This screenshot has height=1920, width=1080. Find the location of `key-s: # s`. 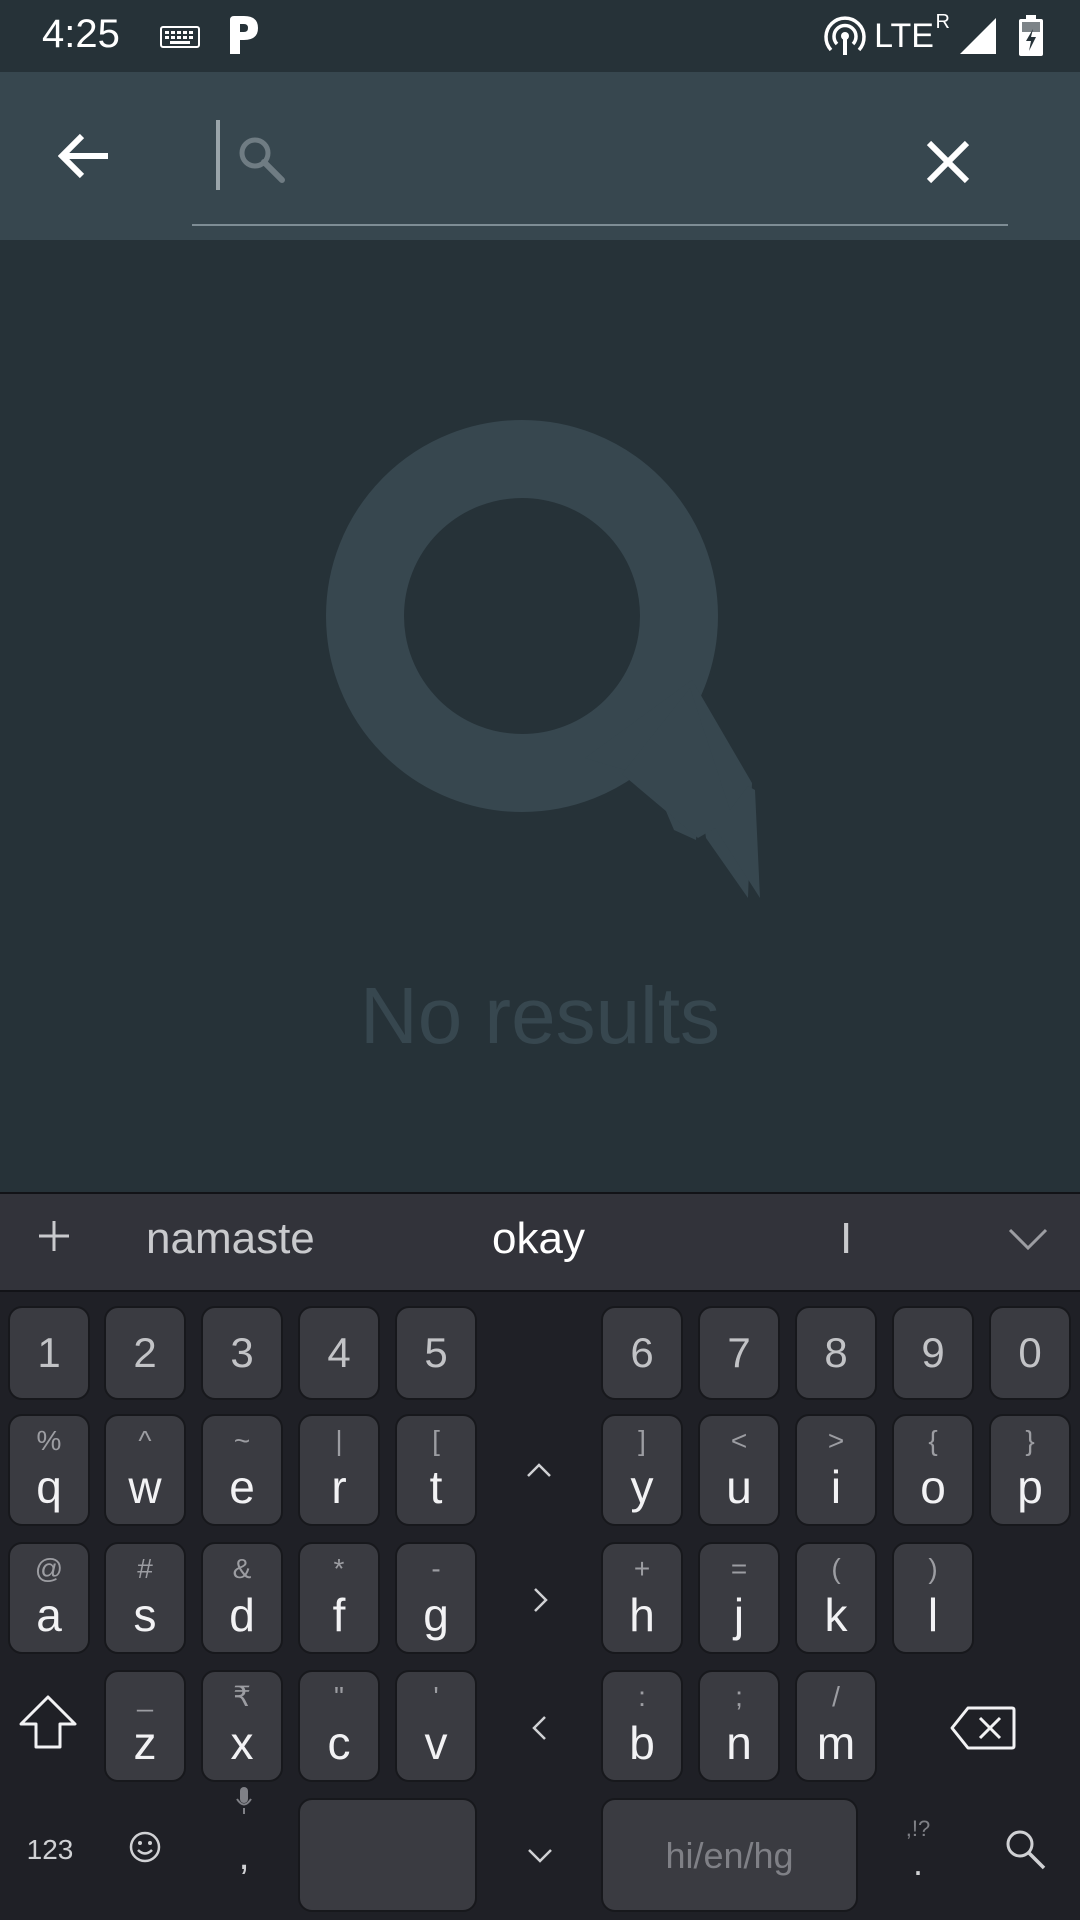

key-s: # s is located at coordinates (145, 1598).